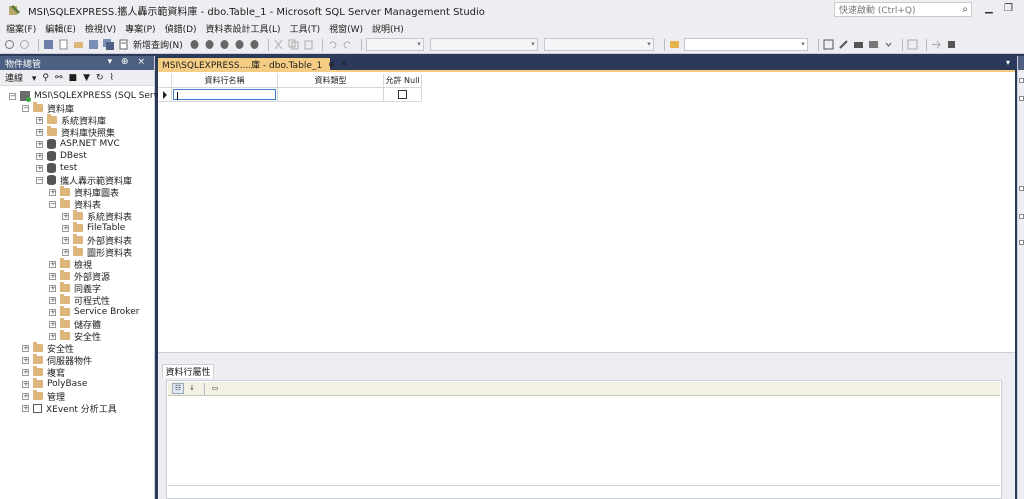 This screenshot has width=1024, height=499. Describe the element at coordinates (77, 120) in the screenshot. I see `tree-node: + 系統資料庫` at that location.